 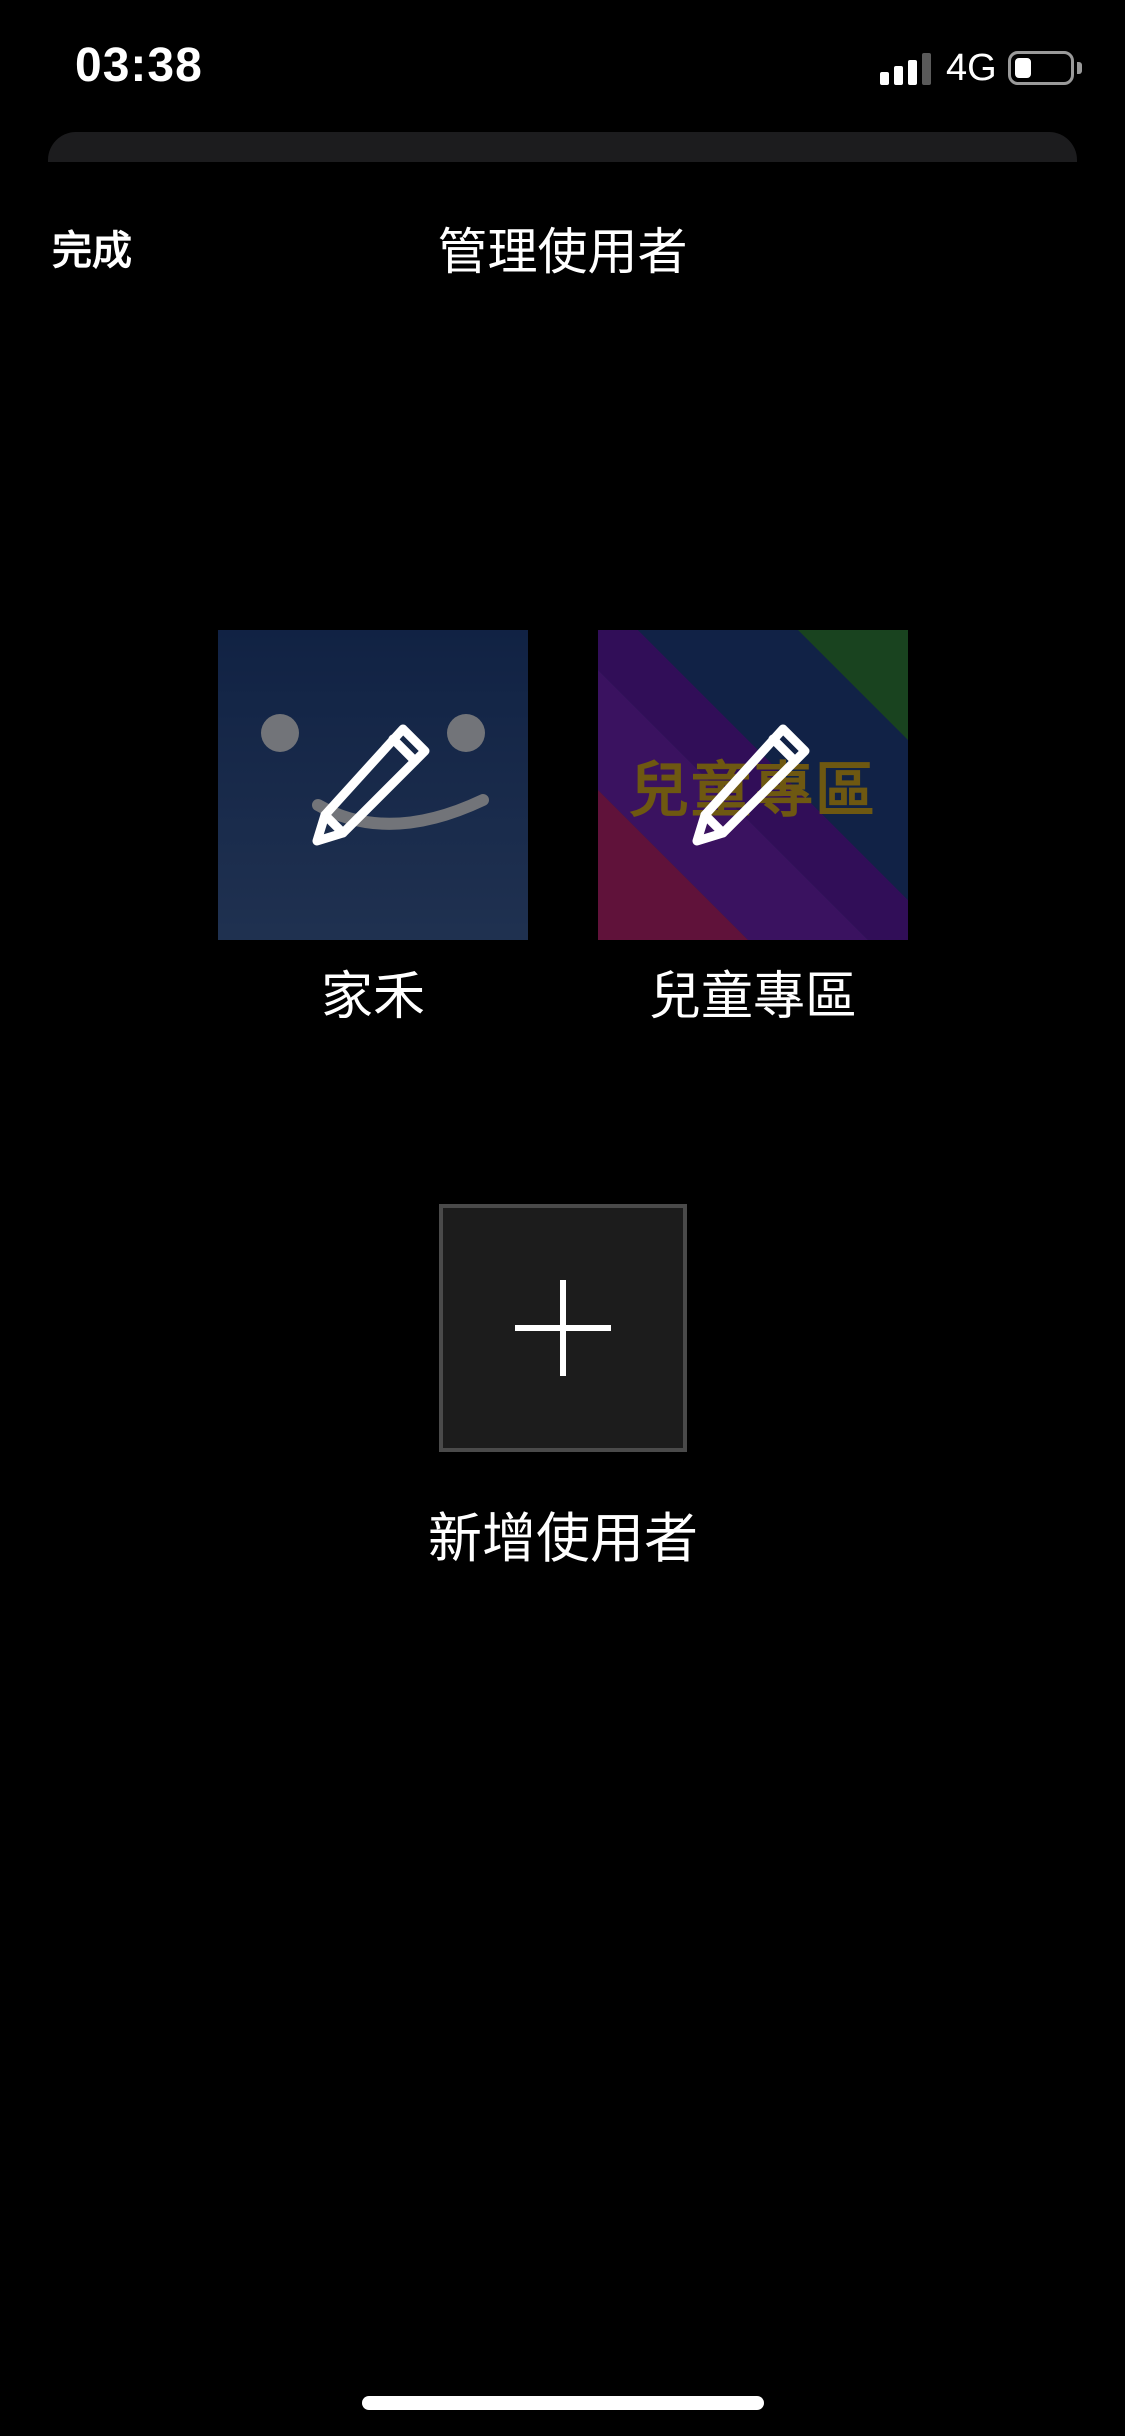 What do you see at coordinates (971, 68) in the screenshot?
I see `network-type: 4G` at bounding box center [971, 68].